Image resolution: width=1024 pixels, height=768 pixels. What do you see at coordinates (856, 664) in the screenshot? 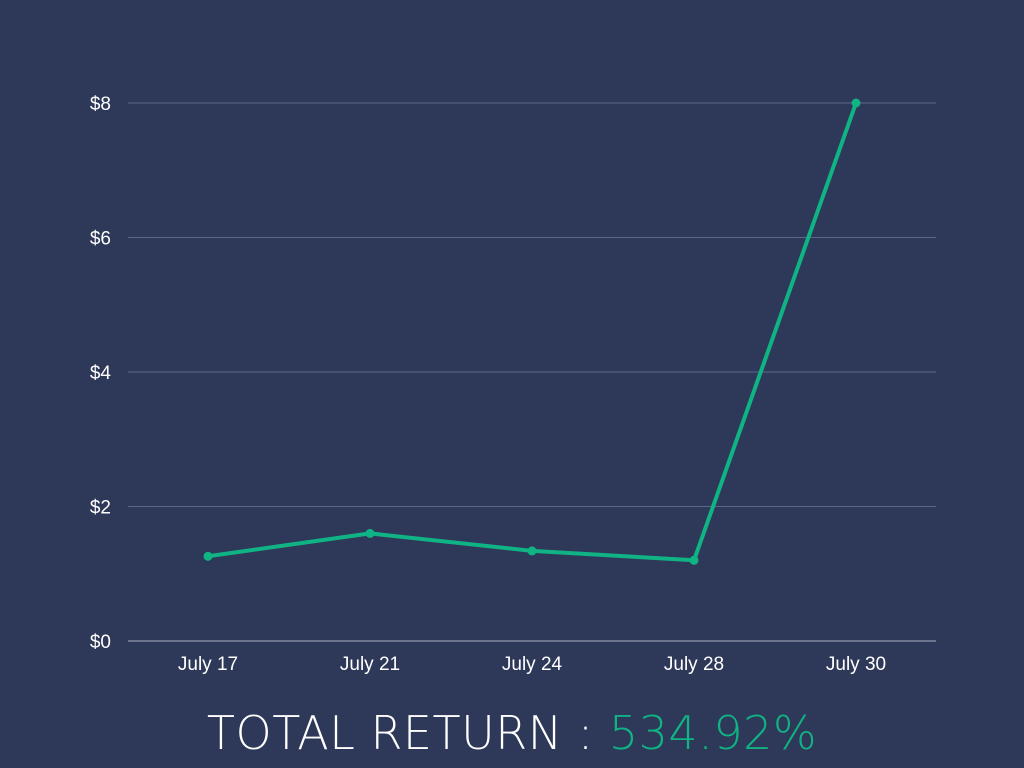
I see `x-tick-label: July 30` at bounding box center [856, 664].